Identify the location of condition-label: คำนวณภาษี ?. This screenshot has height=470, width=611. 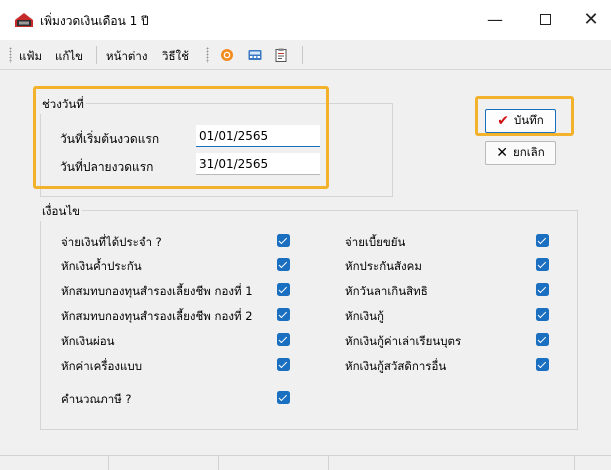
(96, 399).